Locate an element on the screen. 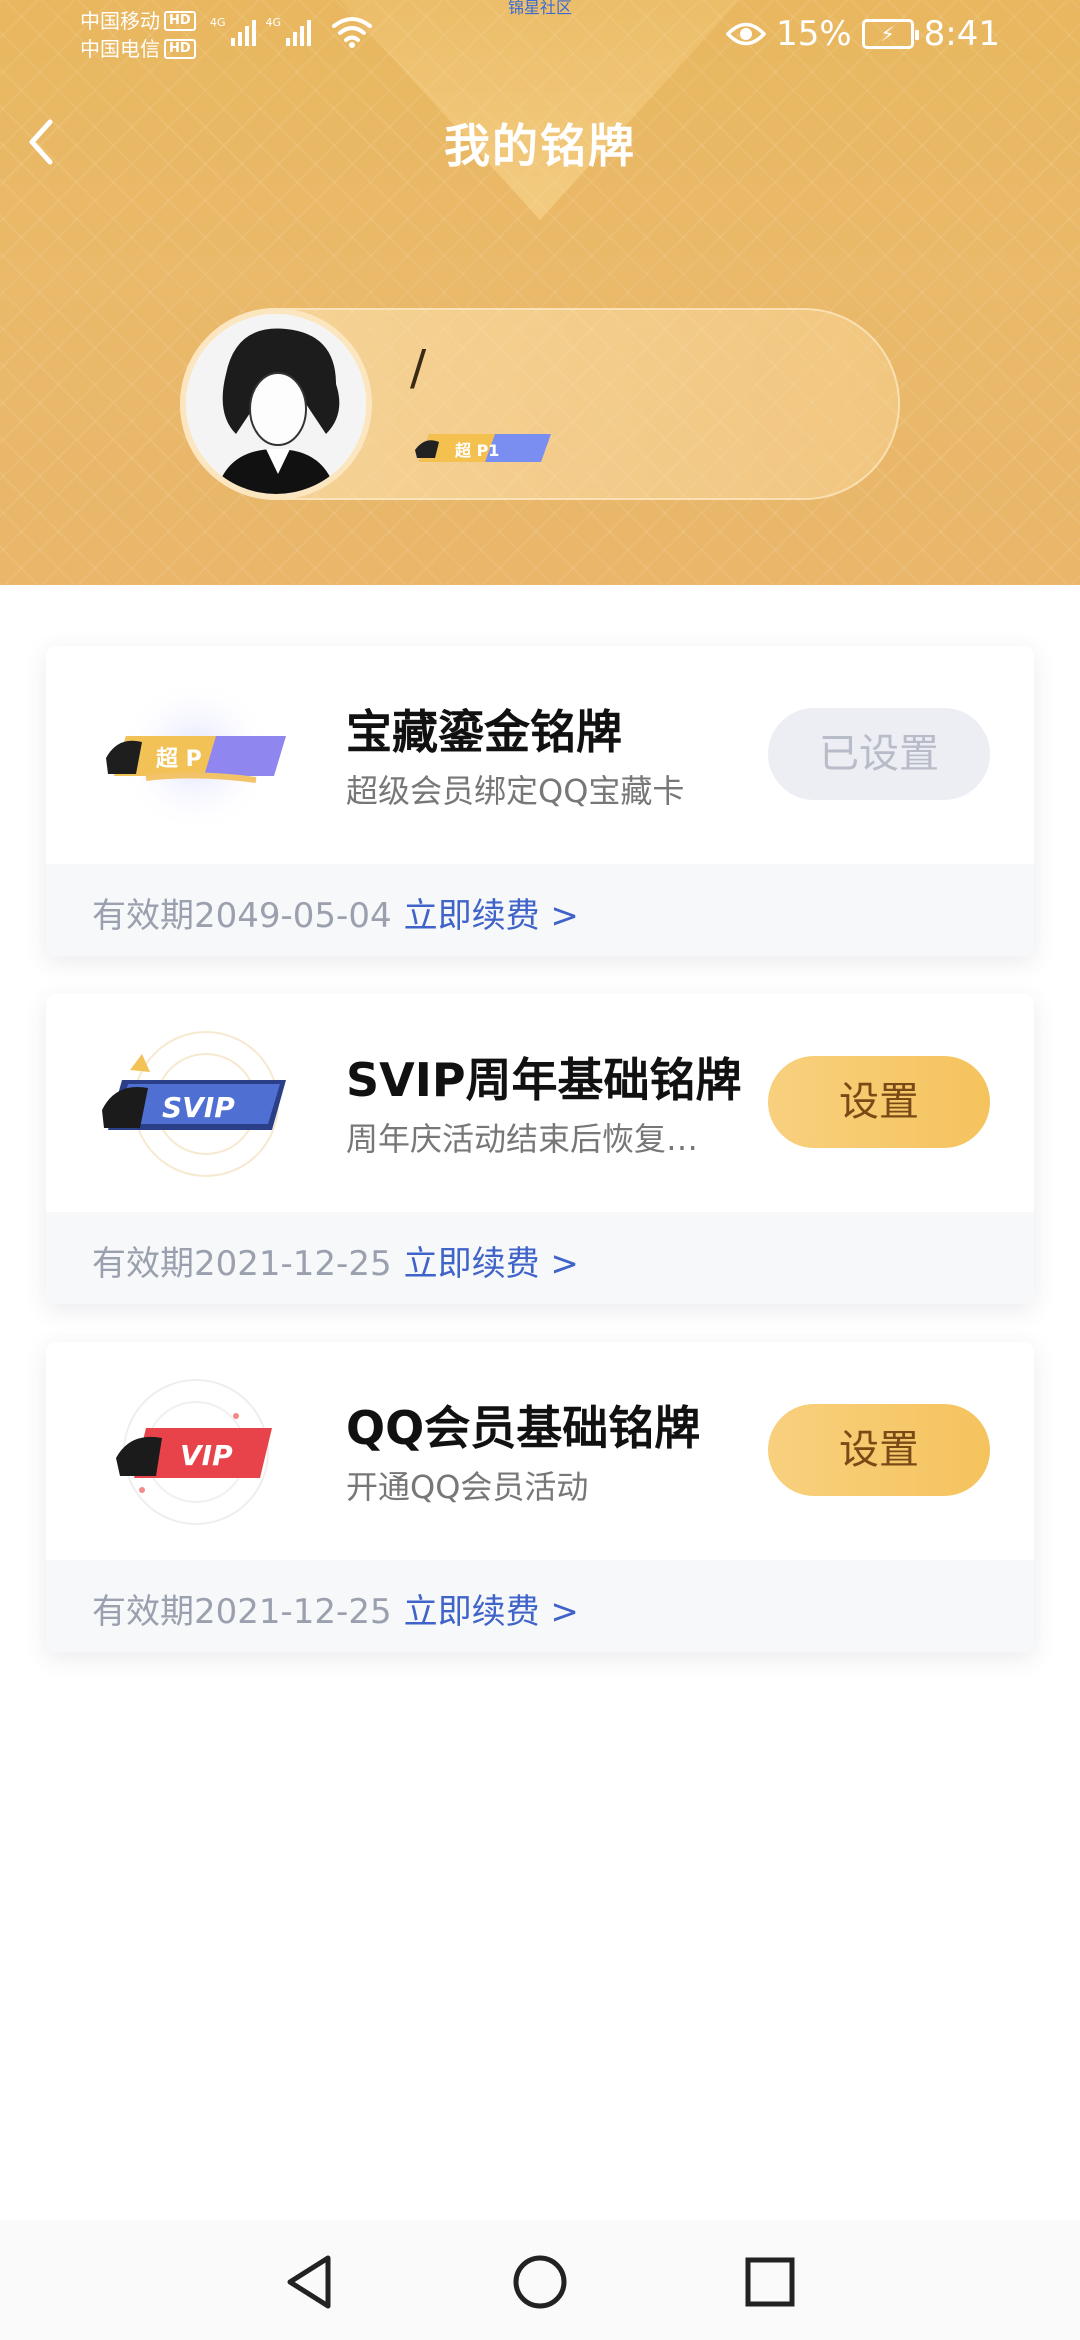  carrier-info: 中国移动 HD 中国电信 HD is located at coordinates (138, 35).